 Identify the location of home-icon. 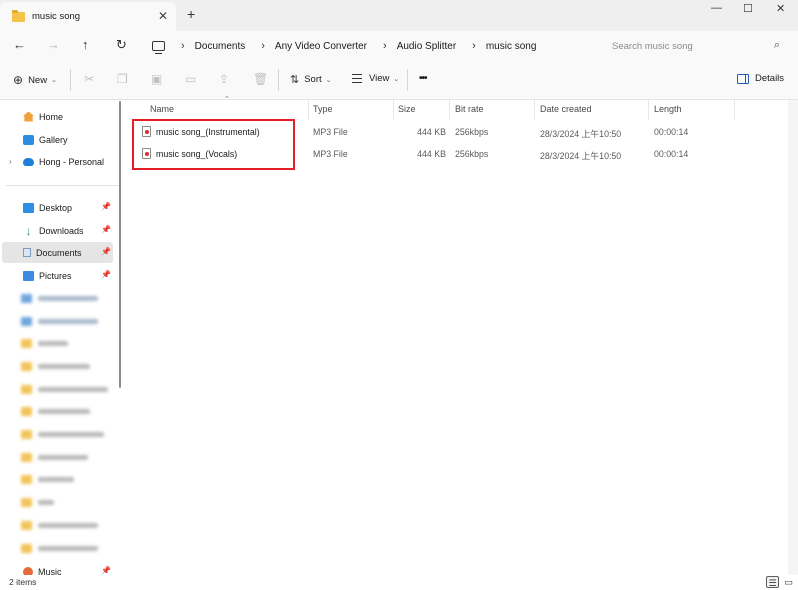
(28, 116).